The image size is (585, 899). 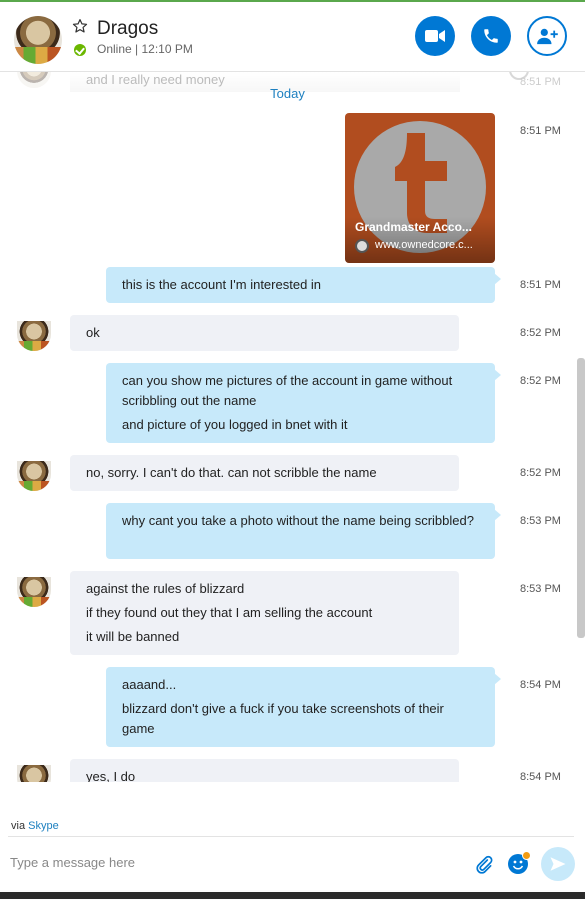 I want to click on contact-status: Online | 12:10 PM, so click(x=145, y=49).